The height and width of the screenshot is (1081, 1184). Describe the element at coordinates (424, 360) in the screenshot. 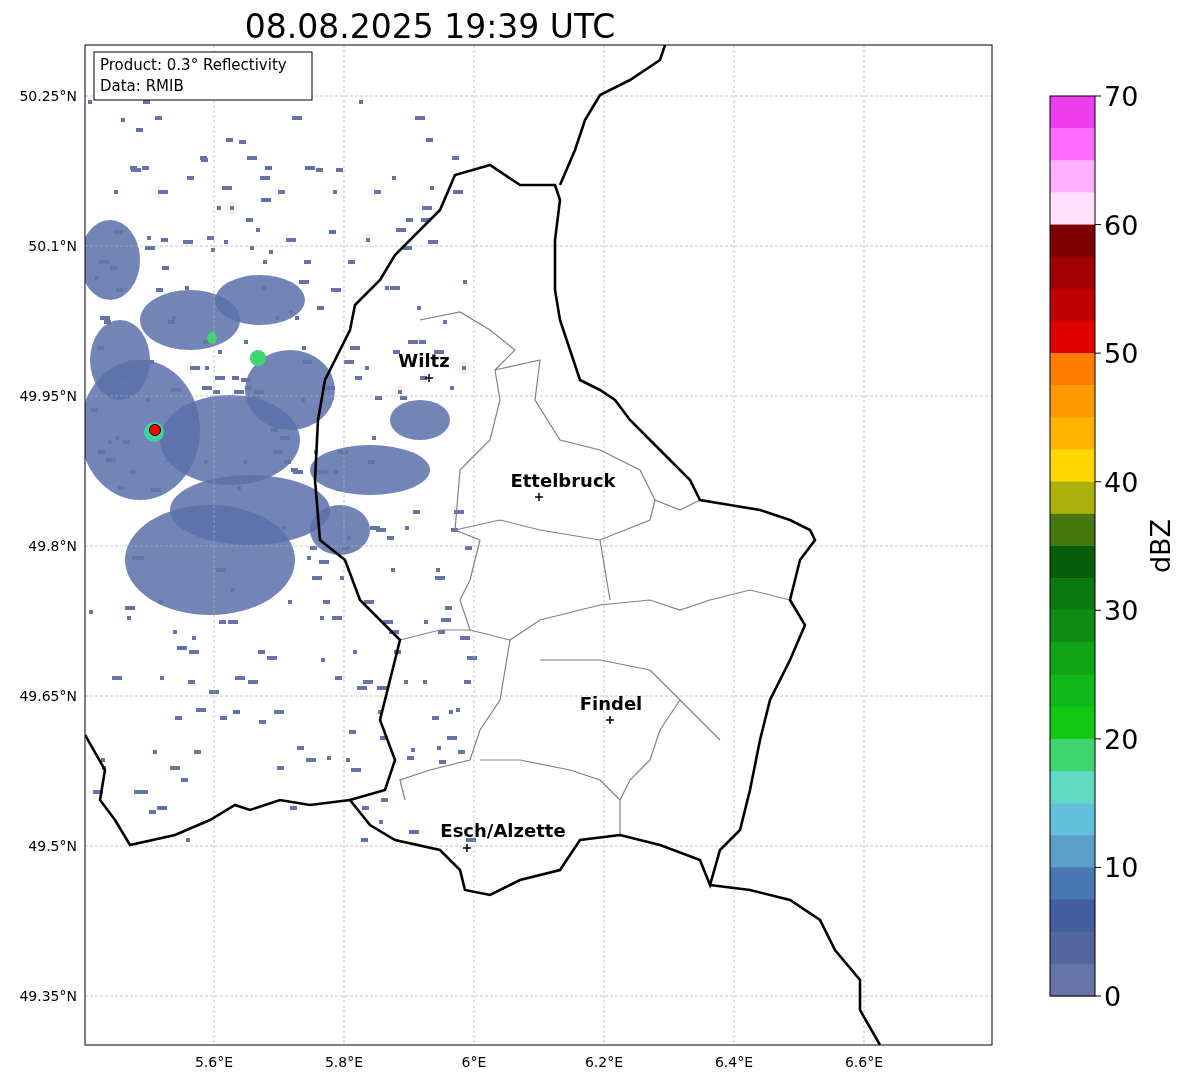

I see `city-label: Wiltz` at that location.